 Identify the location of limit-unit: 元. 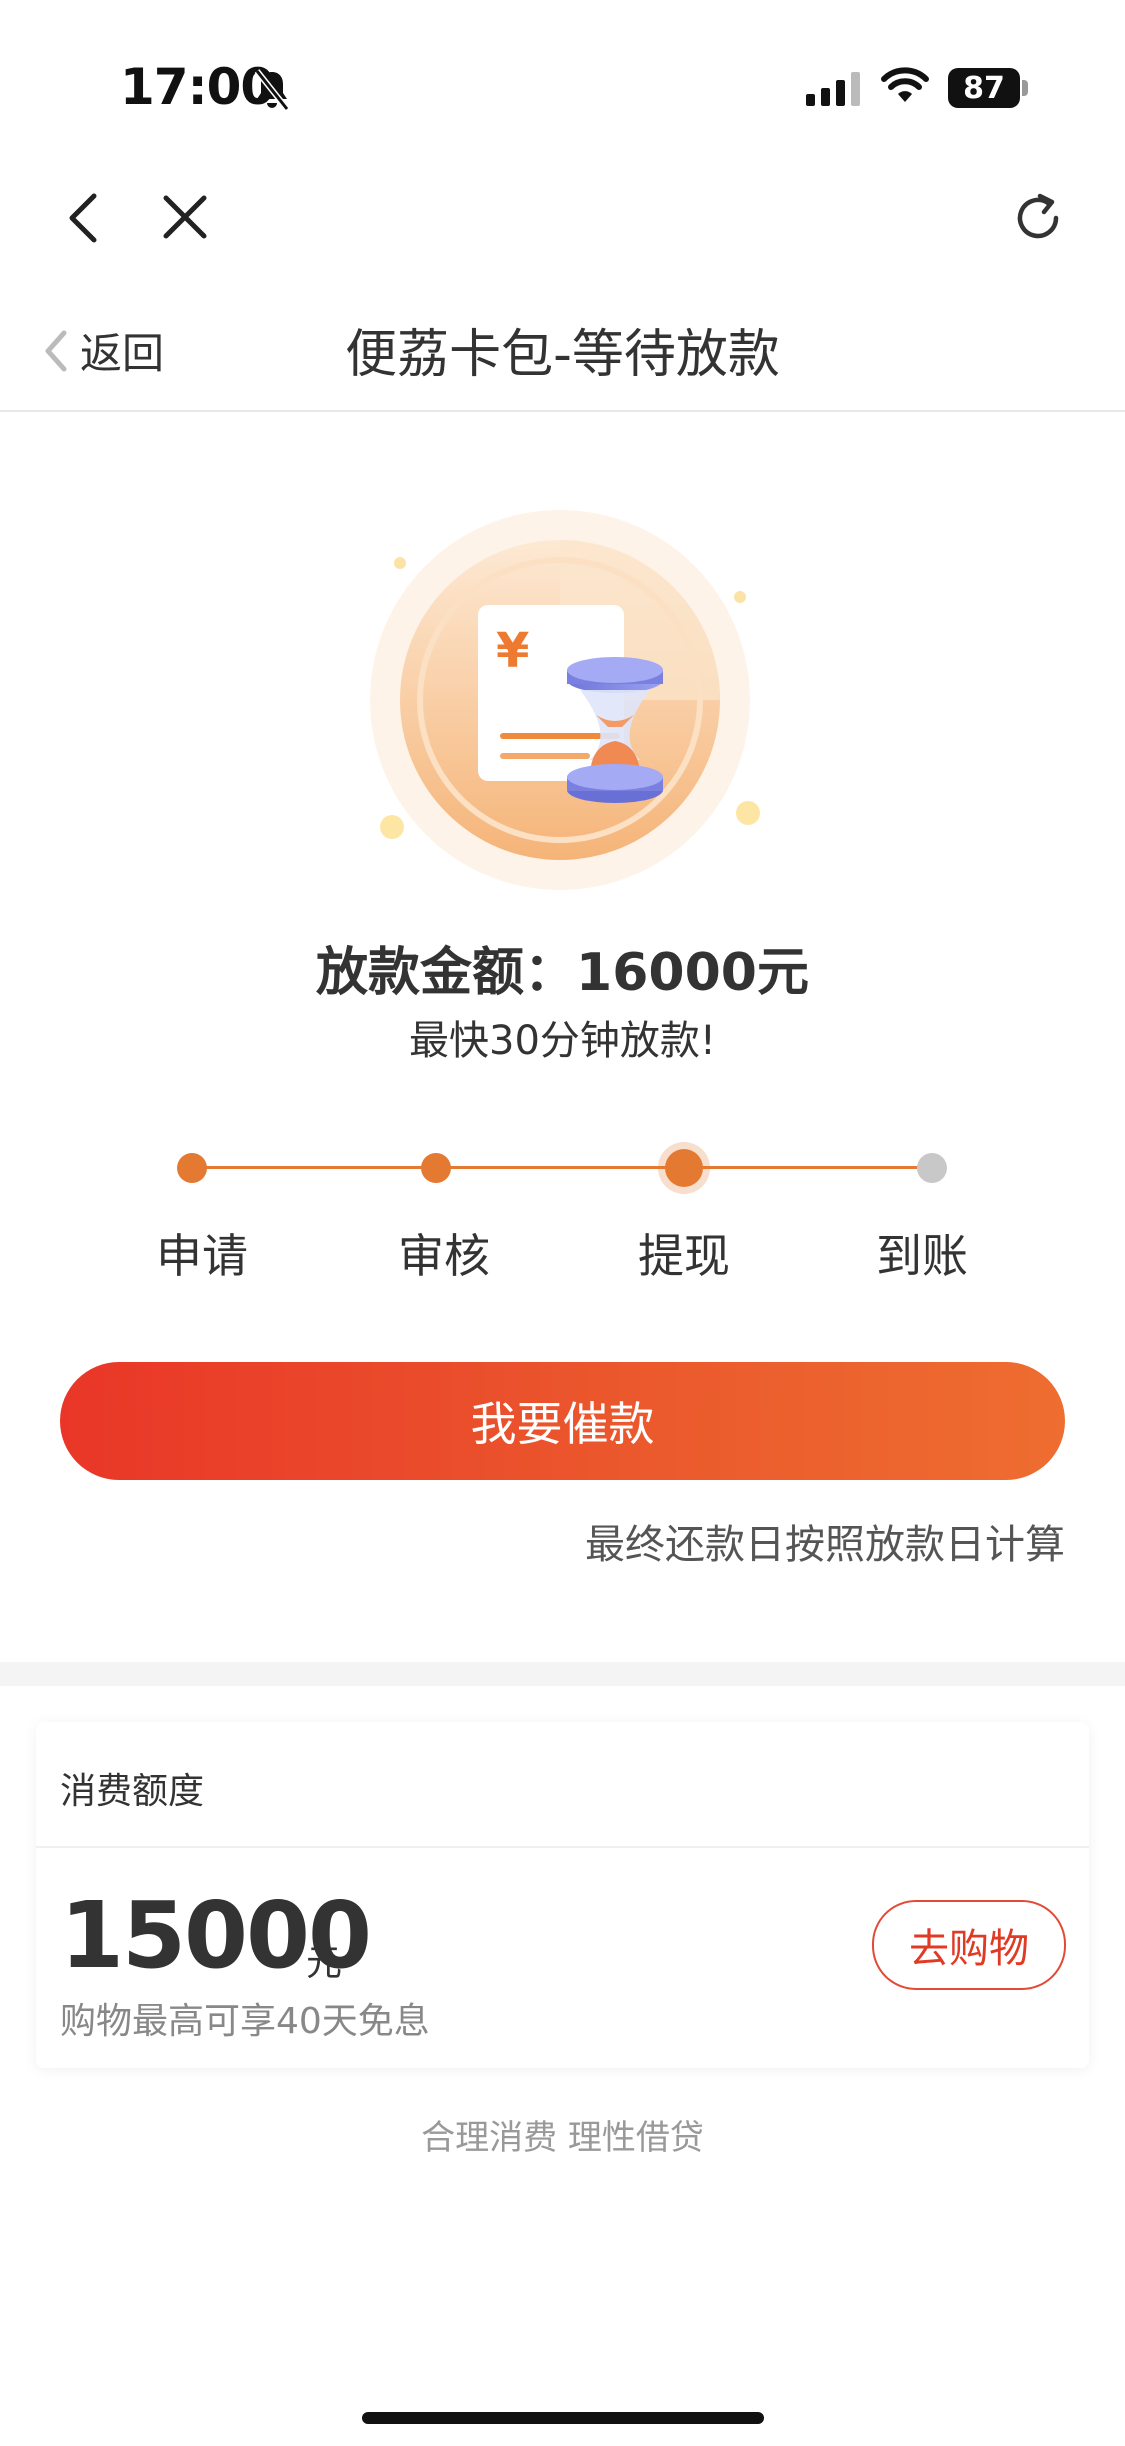
(324, 1963).